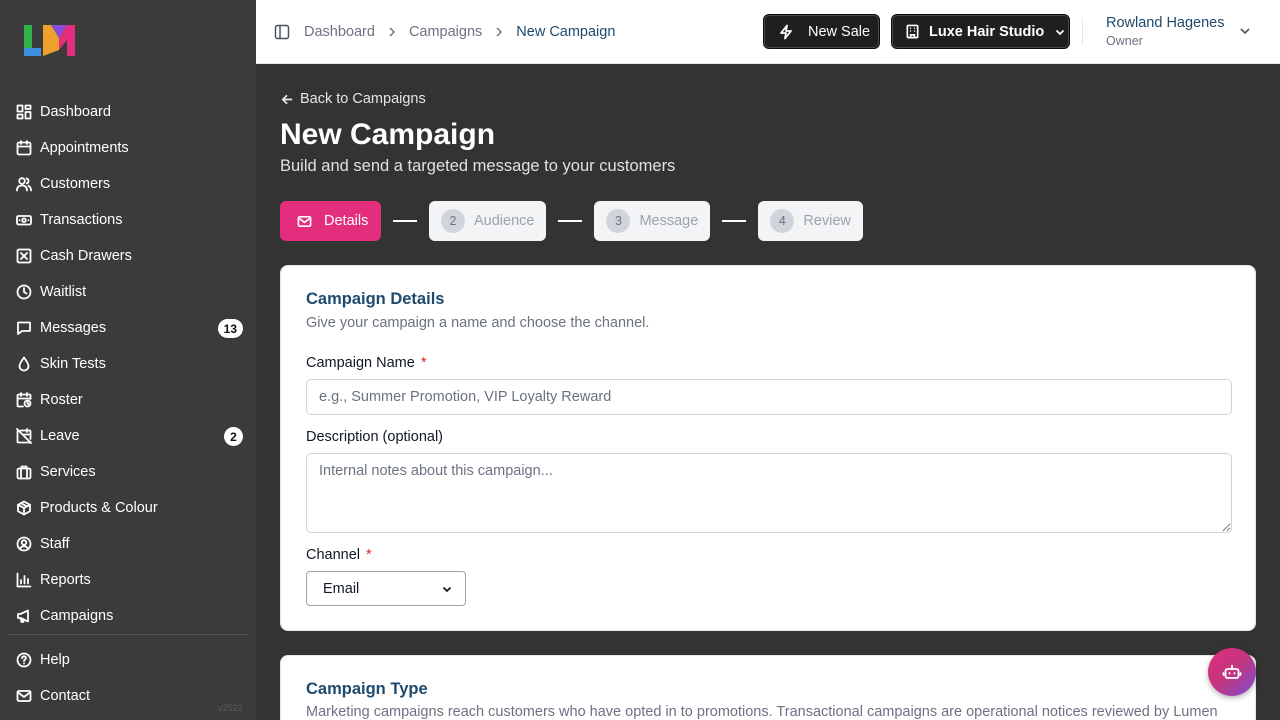  I want to click on card-title: Campaign Type, so click(367, 689).